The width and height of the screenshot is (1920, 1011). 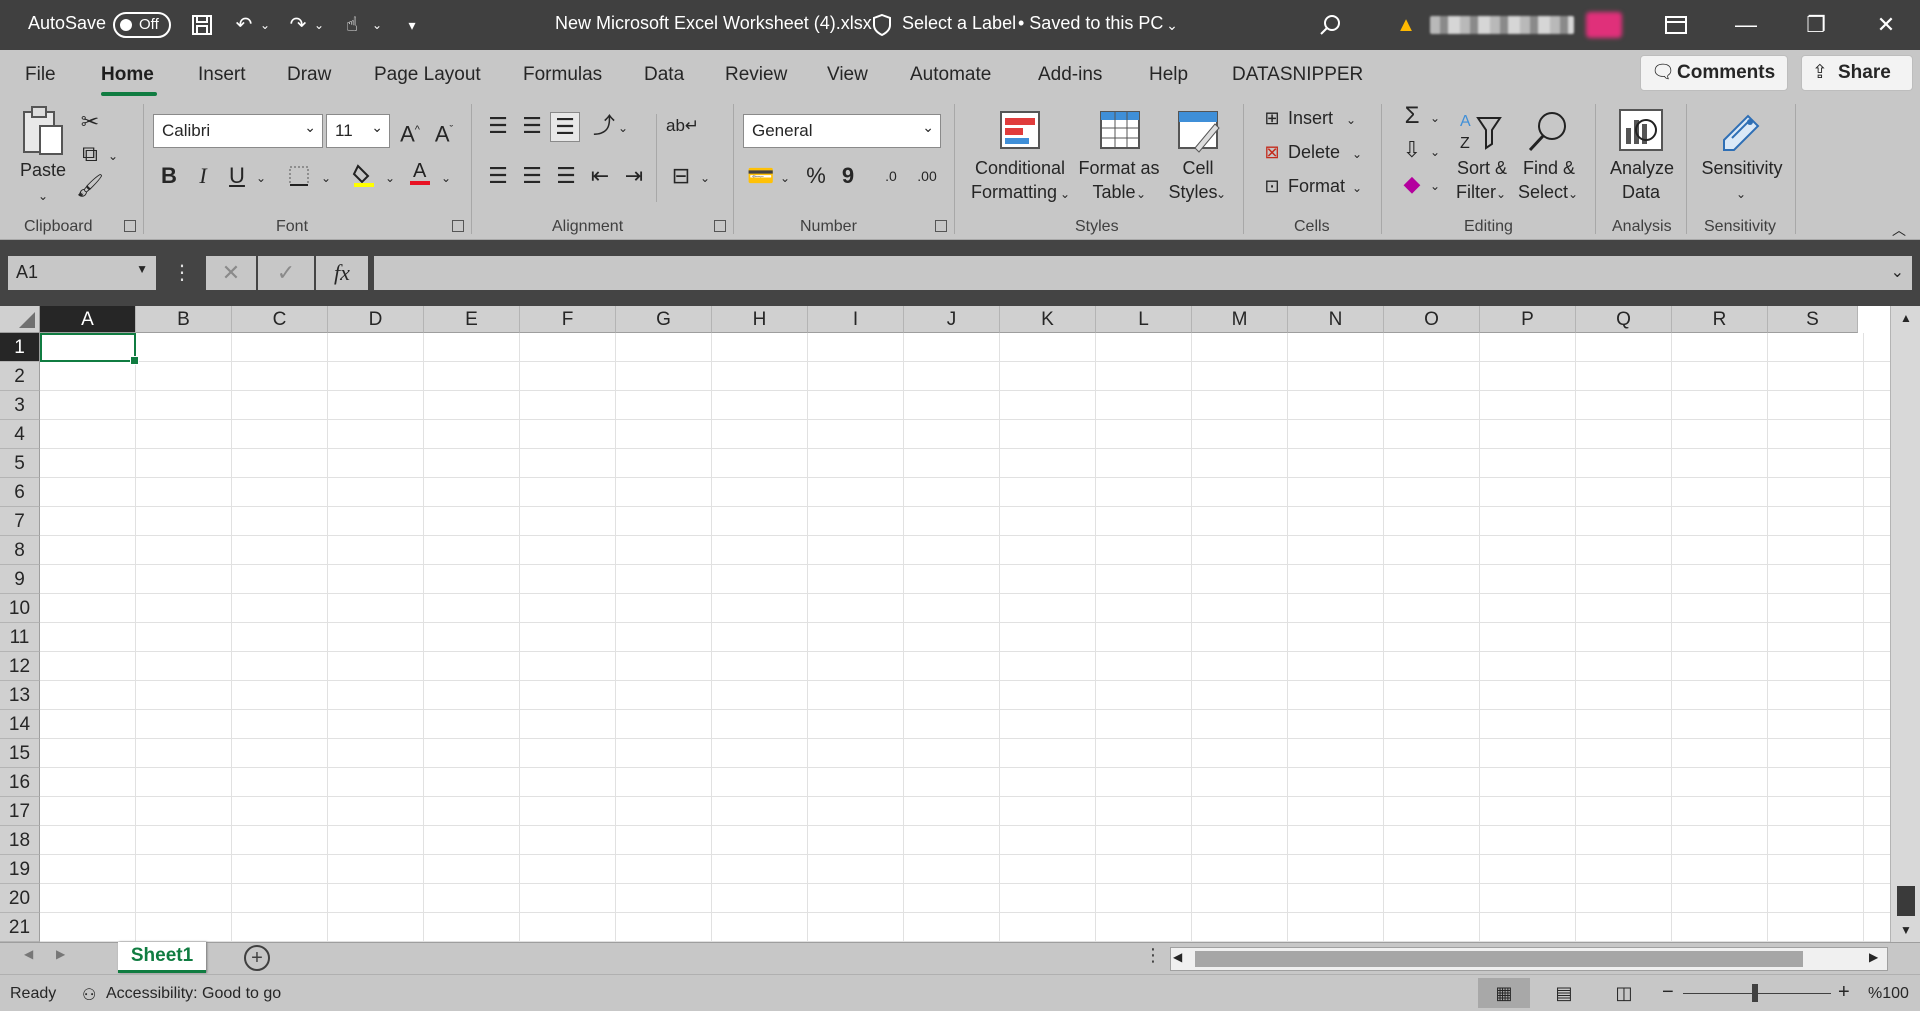 I want to click on tab-view: View, so click(x=847, y=75).